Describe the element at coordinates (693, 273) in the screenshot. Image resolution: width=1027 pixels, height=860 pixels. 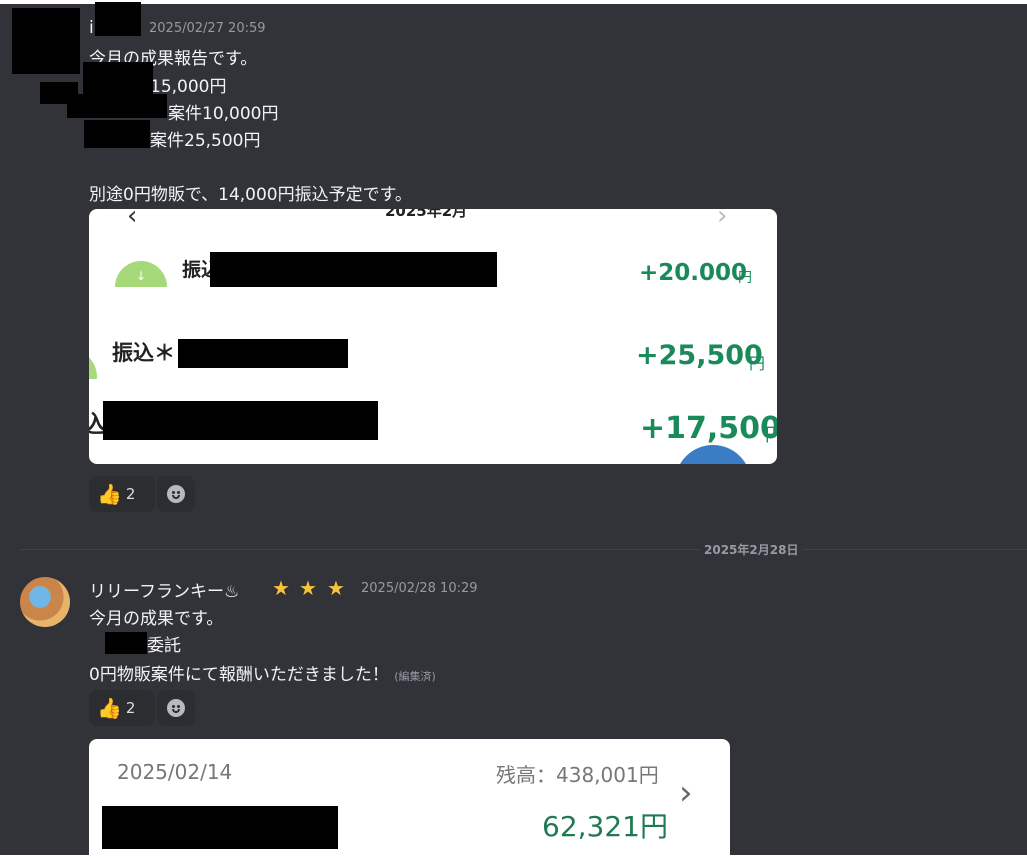
I see `row-amount: +20.000` at that location.